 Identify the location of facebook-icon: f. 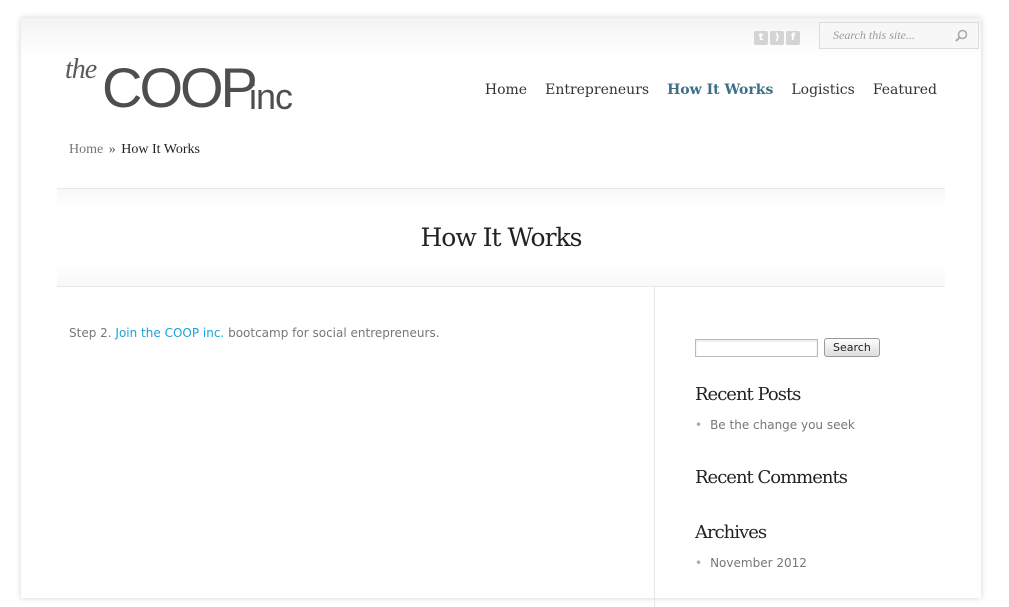
(793, 38).